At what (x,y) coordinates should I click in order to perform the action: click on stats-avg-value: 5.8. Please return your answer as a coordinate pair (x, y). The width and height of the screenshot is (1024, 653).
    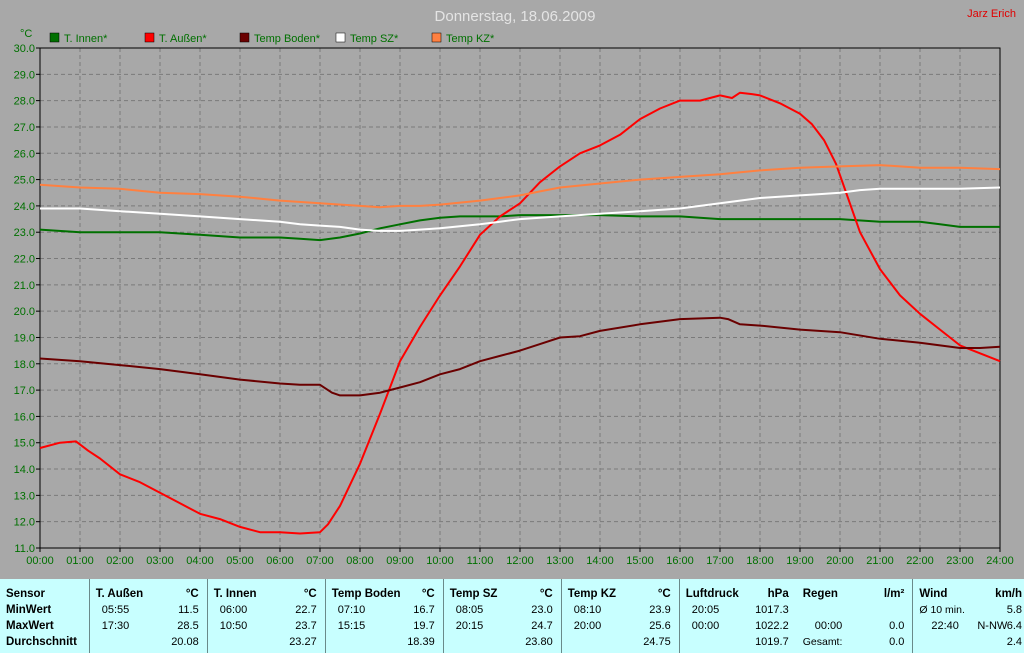
    Looking at the image, I should click on (1014, 610).